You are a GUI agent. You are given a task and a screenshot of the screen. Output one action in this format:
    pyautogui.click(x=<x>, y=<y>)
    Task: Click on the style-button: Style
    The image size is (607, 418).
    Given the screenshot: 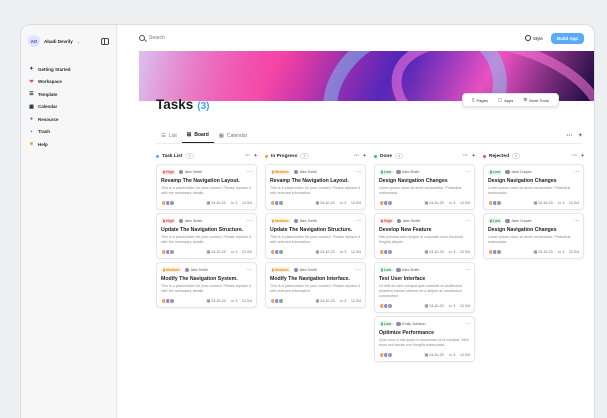 What is the action you would take?
    pyautogui.click(x=533, y=38)
    